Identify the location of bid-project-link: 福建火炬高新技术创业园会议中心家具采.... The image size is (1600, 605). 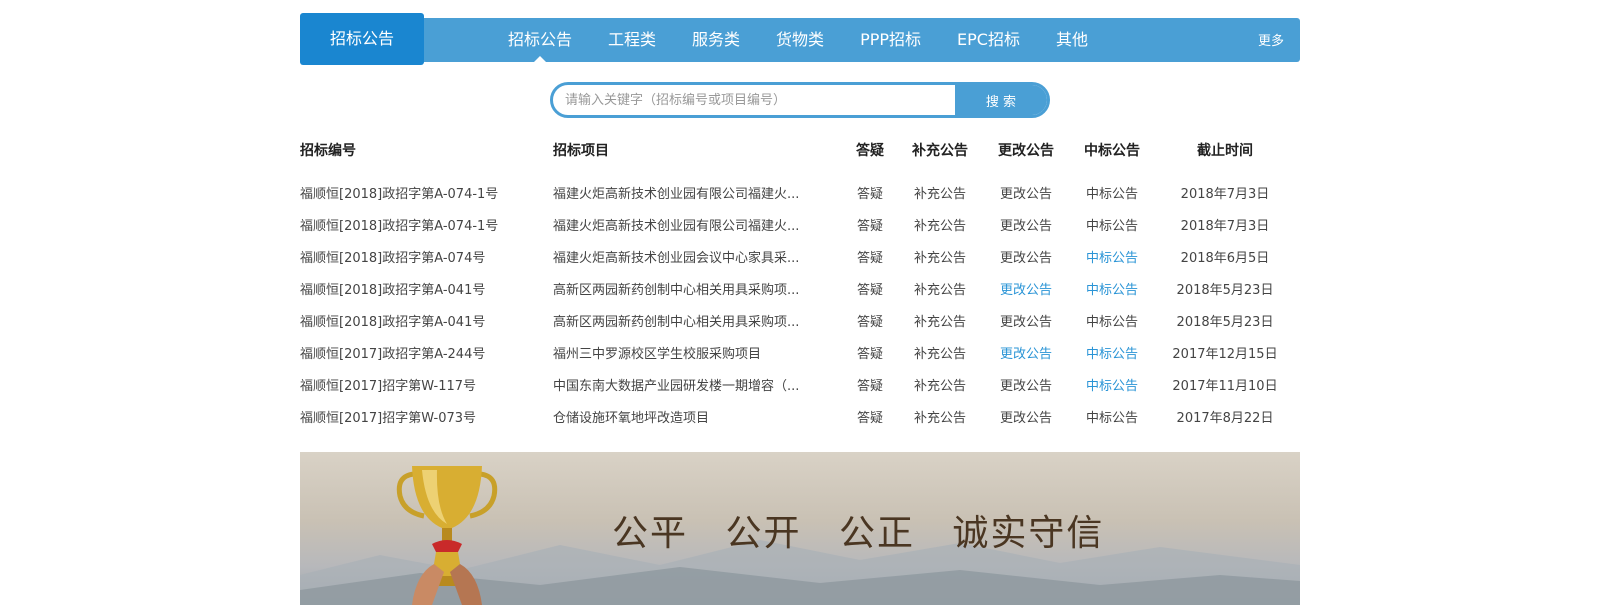
(698, 256).